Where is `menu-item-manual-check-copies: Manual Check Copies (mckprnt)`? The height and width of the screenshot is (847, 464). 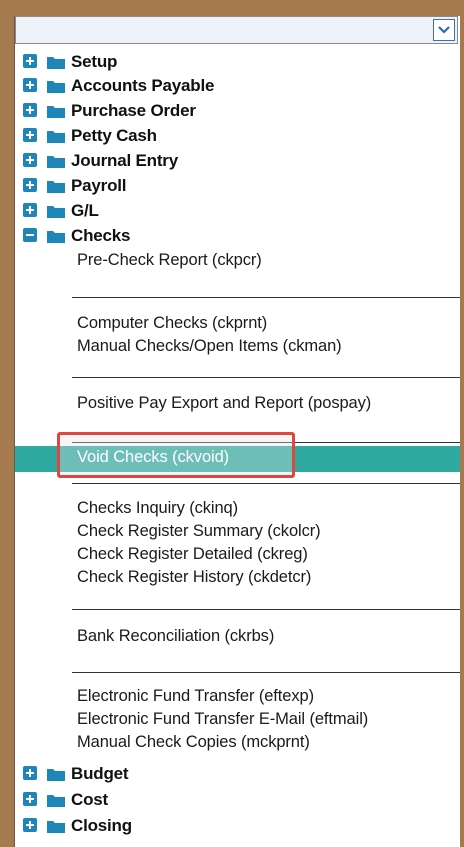
menu-item-manual-check-copies: Manual Check Copies (mckprnt) is located at coordinates (193, 742).